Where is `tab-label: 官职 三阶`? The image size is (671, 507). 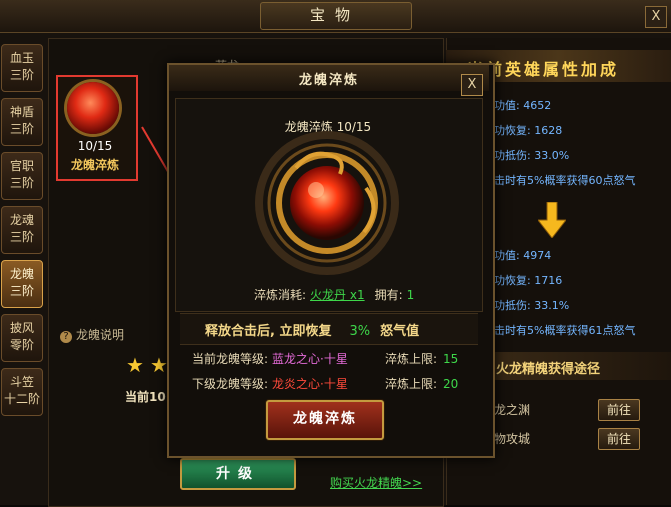 tab-label: 官职 三阶 is located at coordinates (21, 174).